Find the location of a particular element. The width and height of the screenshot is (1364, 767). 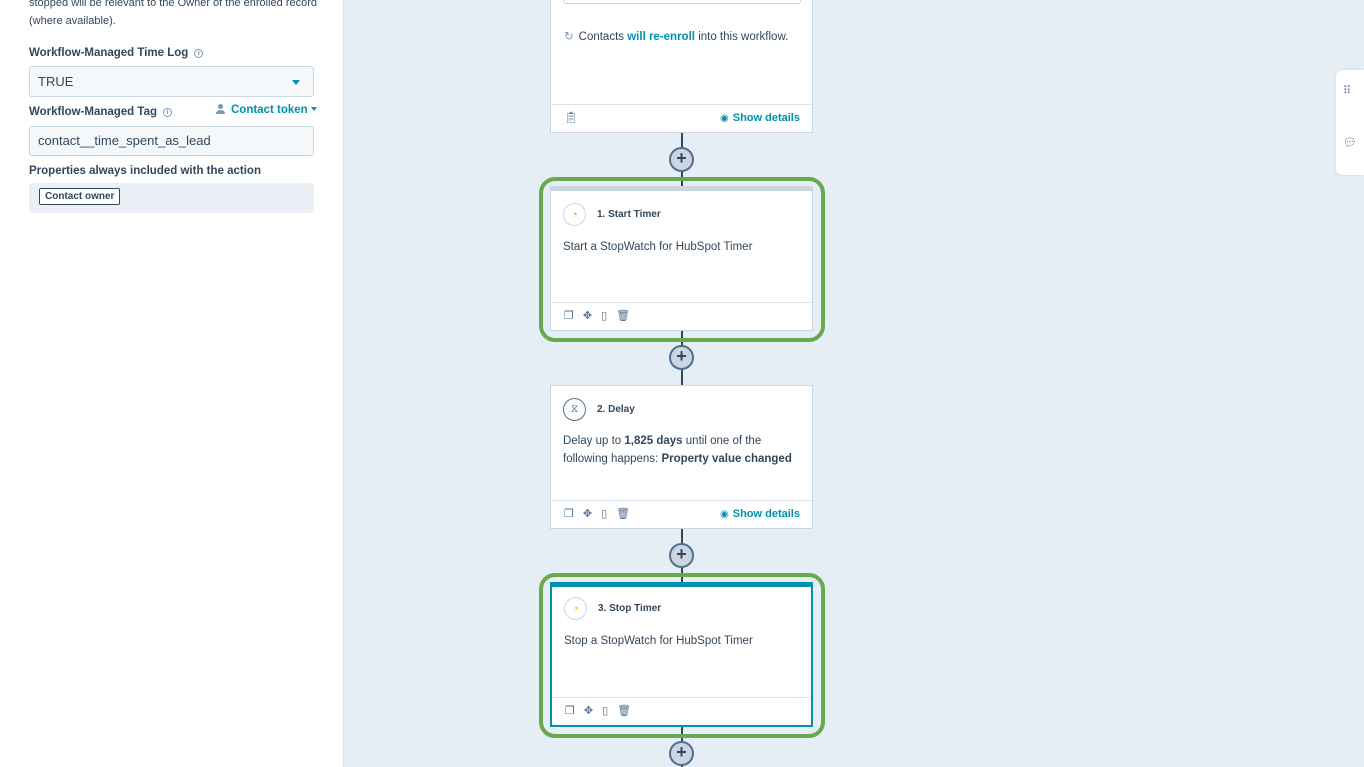

time-log-select: TRUE is located at coordinates (171, 81).